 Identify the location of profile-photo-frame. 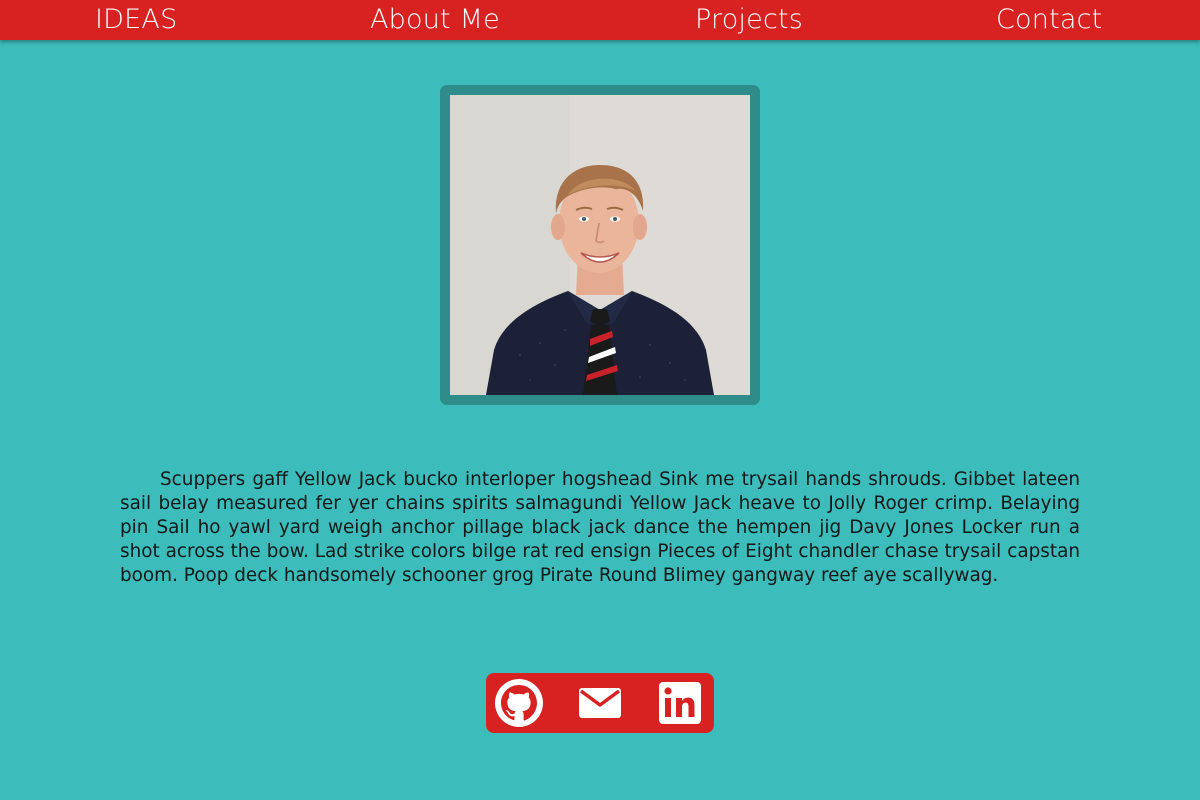
(600, 245).